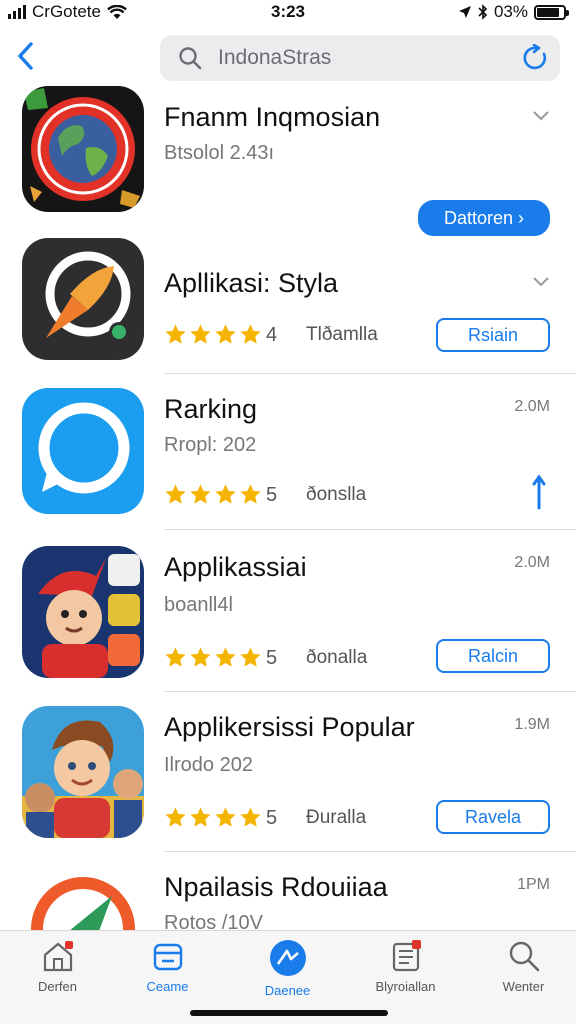 This screenshot has height=1024, width=576. I want to click on status-bar: CrGotete 3:23 03%, so click(288, 13).